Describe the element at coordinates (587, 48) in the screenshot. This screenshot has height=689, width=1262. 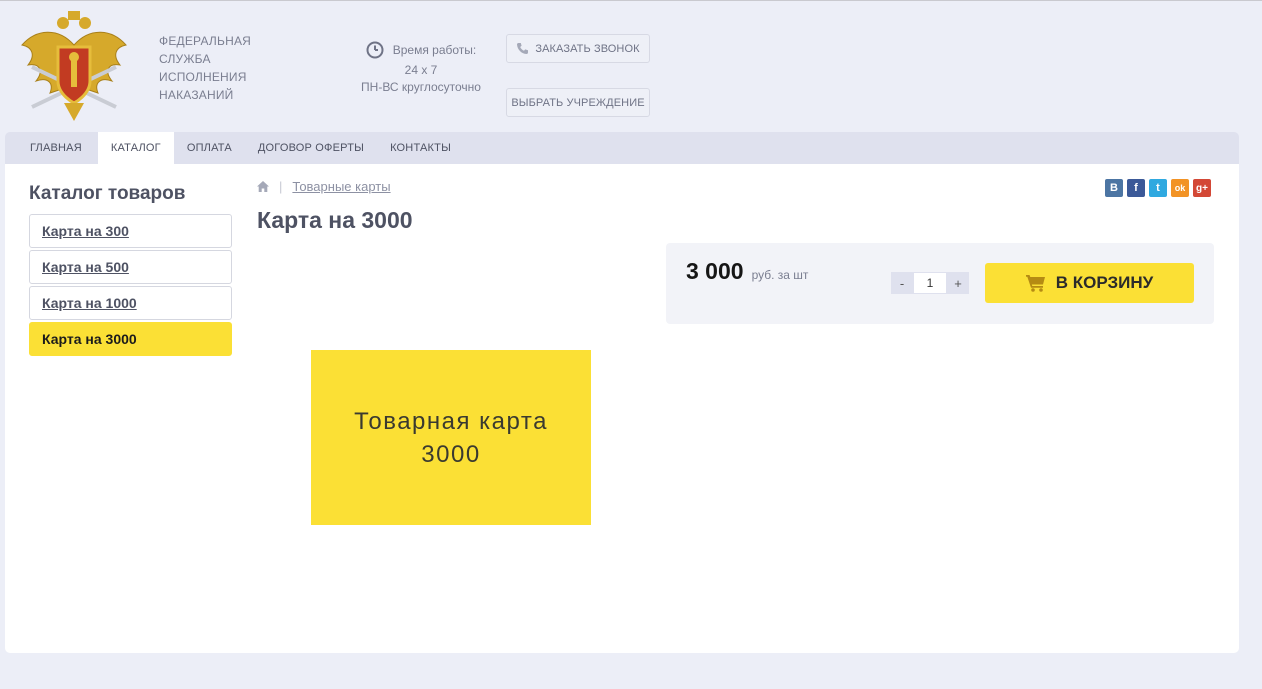
I see `request-call-label: ЗАКАЗАТЬ ЗВОНОК` at that location.